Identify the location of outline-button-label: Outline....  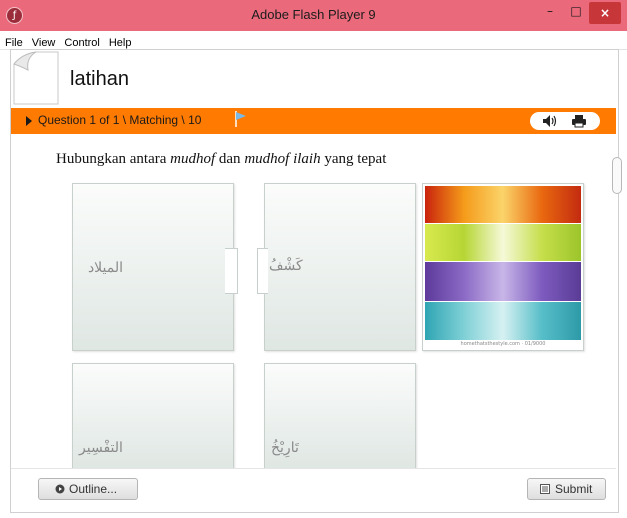
(93, 489).